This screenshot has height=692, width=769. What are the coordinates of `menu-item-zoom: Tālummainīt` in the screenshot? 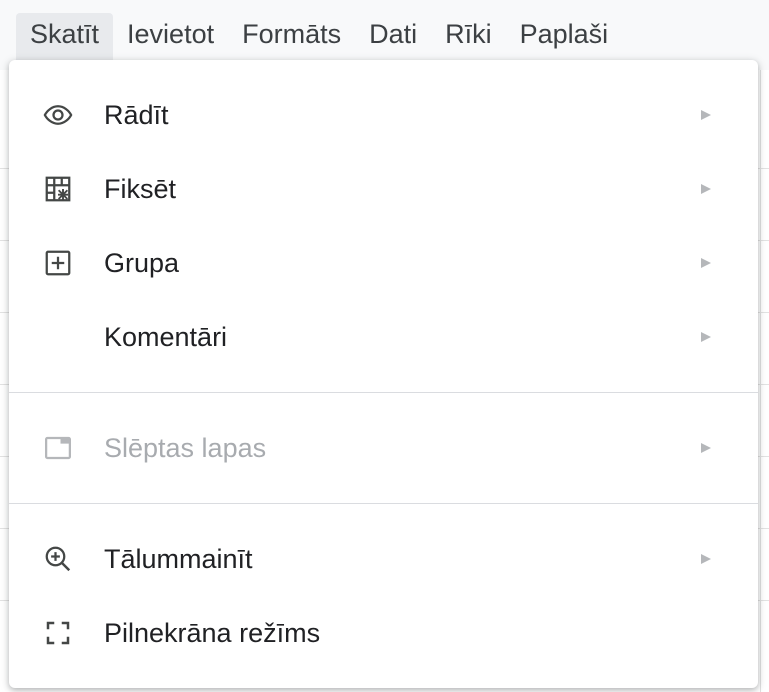 It's located at (383, 559).